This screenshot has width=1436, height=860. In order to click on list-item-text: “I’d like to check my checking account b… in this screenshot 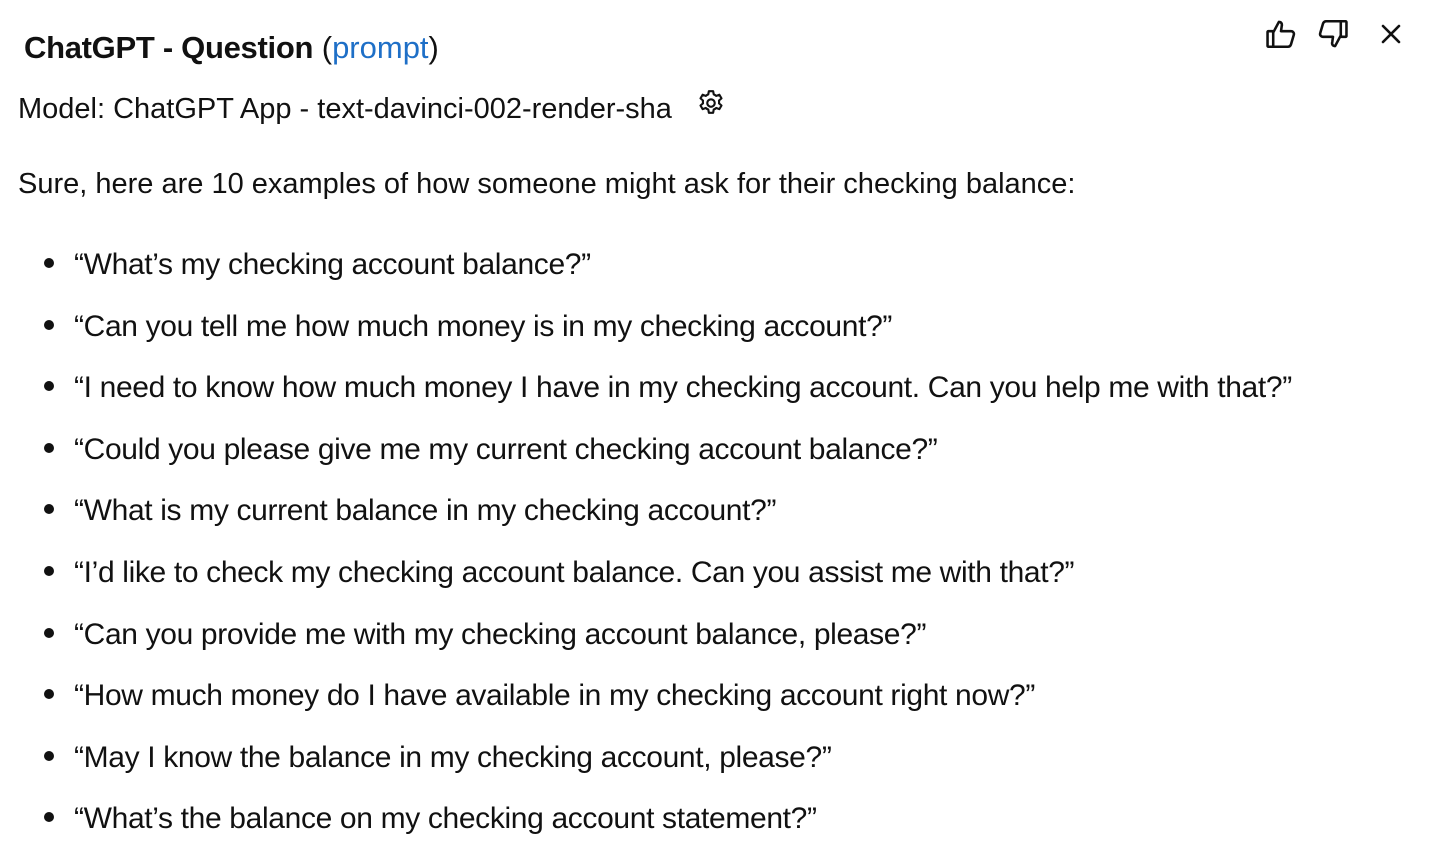, I will do `click(574, 572)`.